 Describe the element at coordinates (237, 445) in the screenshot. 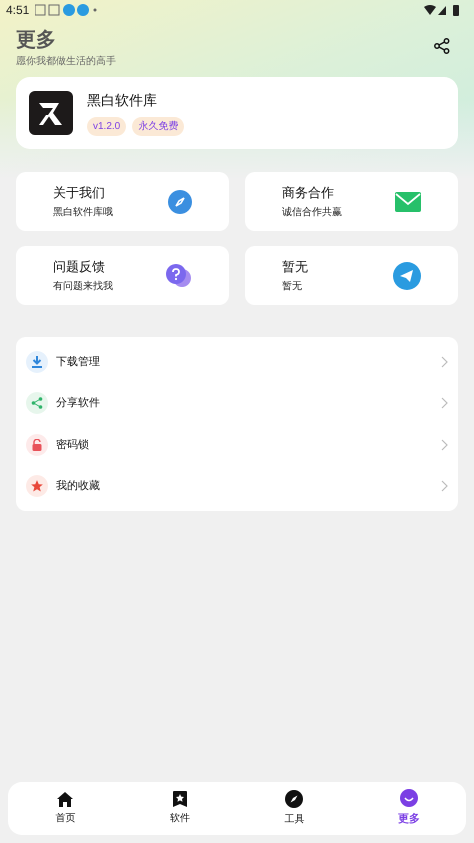

I see `menu-item: 密码锁` at that location.